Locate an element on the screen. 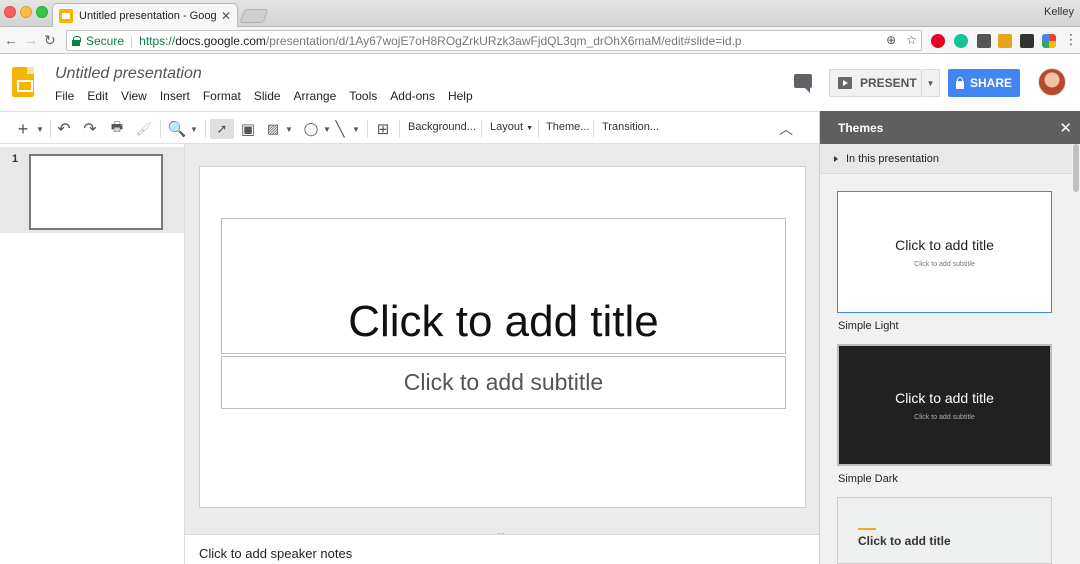 Image resolution: width=1080 pixels, height=564 pixels. redo-icon: ↷ is located at coordinates (90, 129).